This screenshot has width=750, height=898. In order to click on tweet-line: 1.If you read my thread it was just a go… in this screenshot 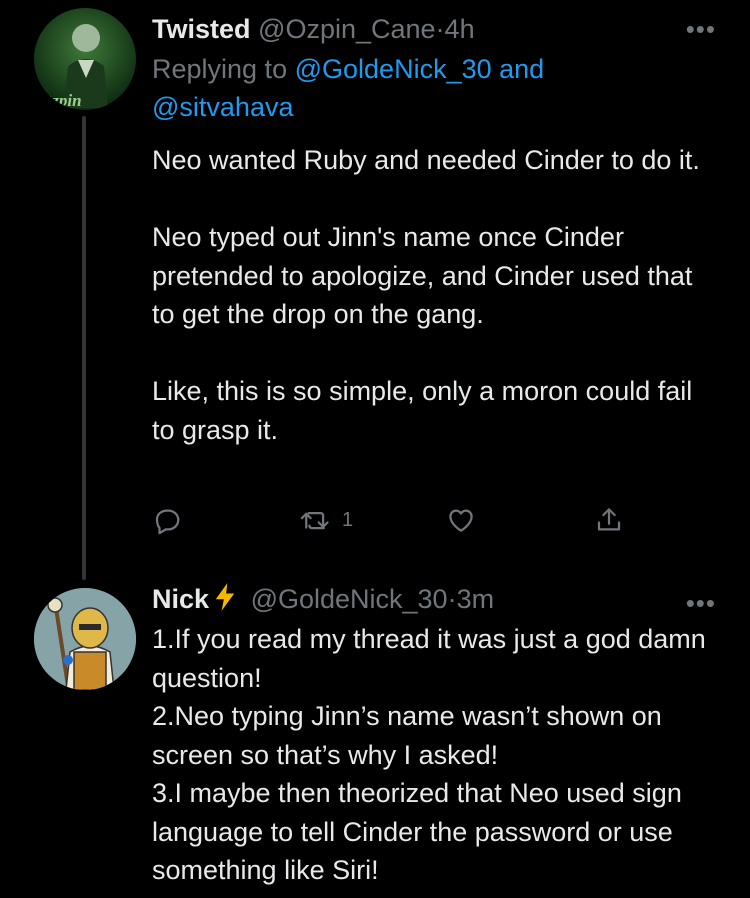, I will do `click(429, 658)`.